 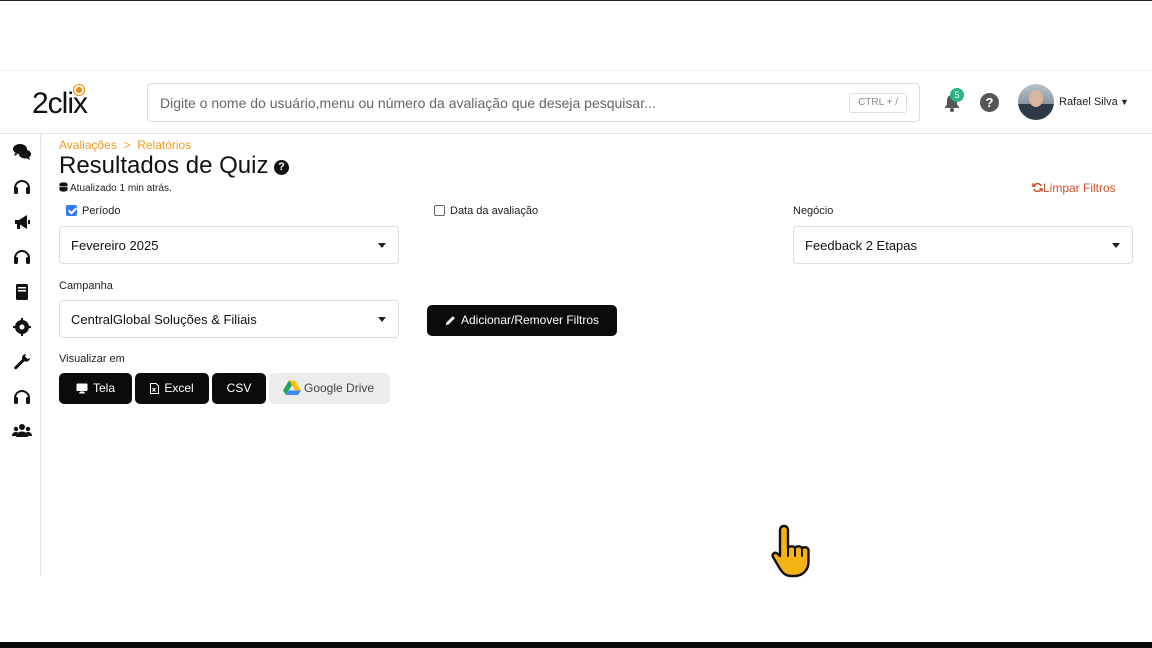 What do you see at coordinates (88, 145) in the screenshot?
I see `breadcrumb-evaluations: Avaliações` at bounding box center [88, 145].